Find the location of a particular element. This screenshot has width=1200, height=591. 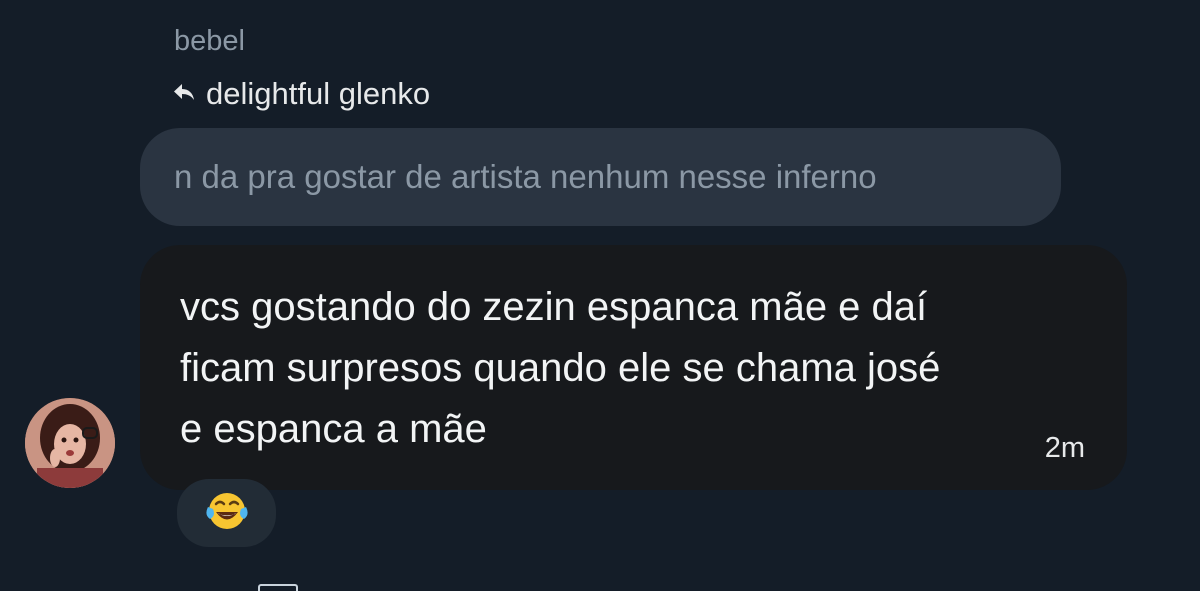

face-with-tears-of-joy-icon is located at coordinates (227, 513).